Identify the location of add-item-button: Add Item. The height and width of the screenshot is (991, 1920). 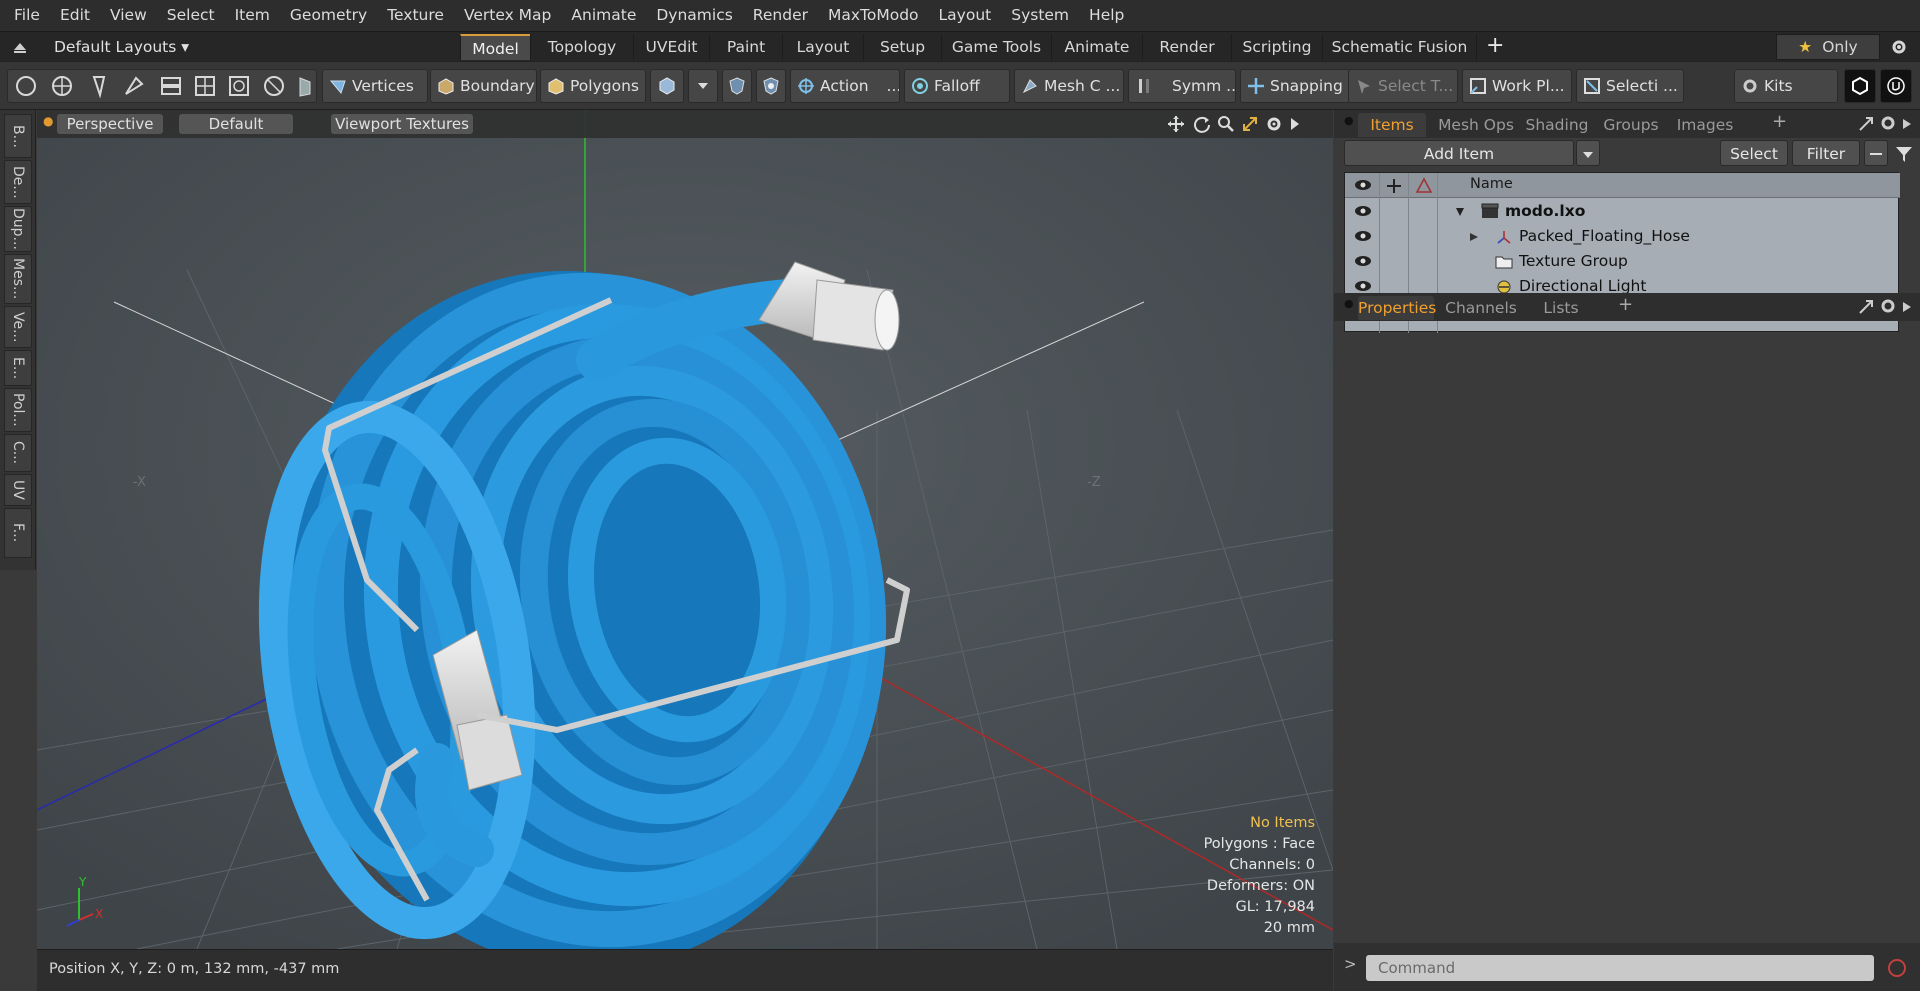
(1459, 153).